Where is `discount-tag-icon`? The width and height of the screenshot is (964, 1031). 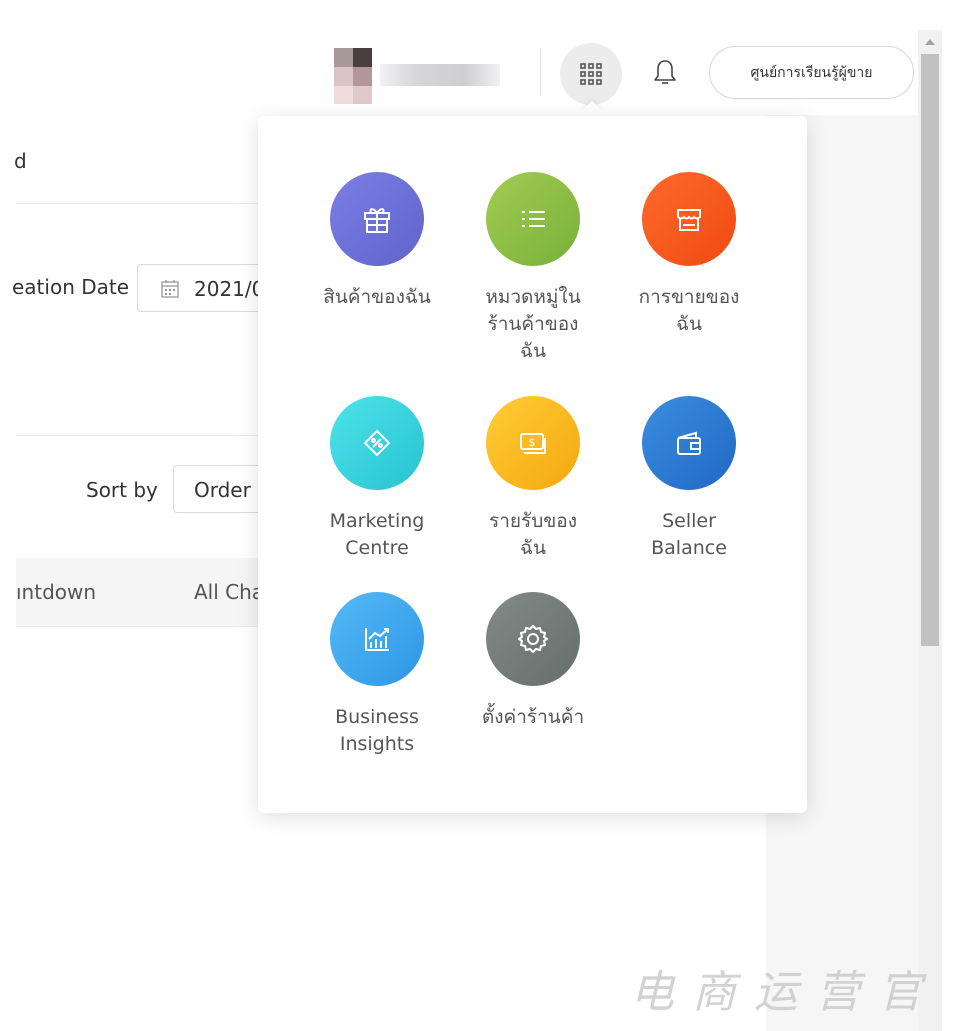 discount-tag-icon is located at coordinates (377, 443).